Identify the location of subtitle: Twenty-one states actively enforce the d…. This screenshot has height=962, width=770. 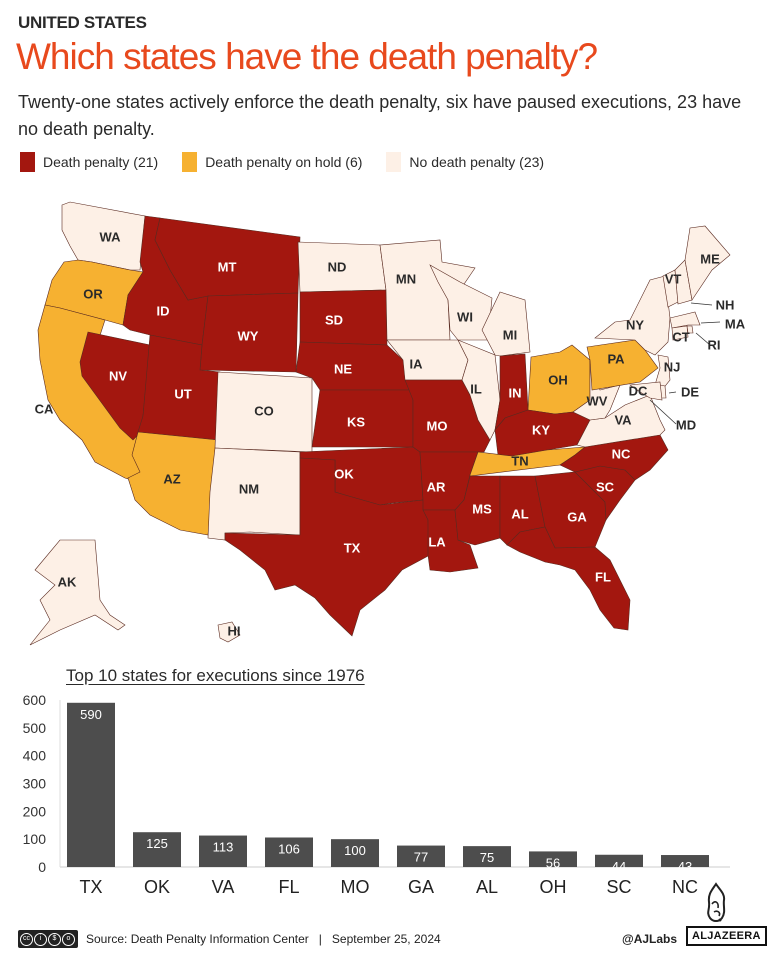
(380, 115).